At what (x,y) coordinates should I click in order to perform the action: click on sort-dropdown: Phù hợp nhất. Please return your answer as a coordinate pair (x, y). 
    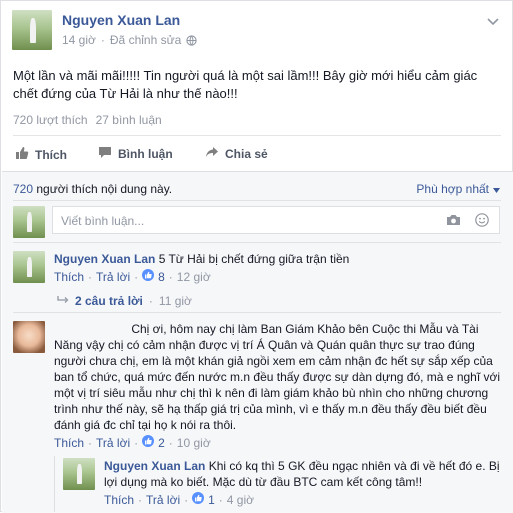
    Looking at the image, I should click on (458, 189).